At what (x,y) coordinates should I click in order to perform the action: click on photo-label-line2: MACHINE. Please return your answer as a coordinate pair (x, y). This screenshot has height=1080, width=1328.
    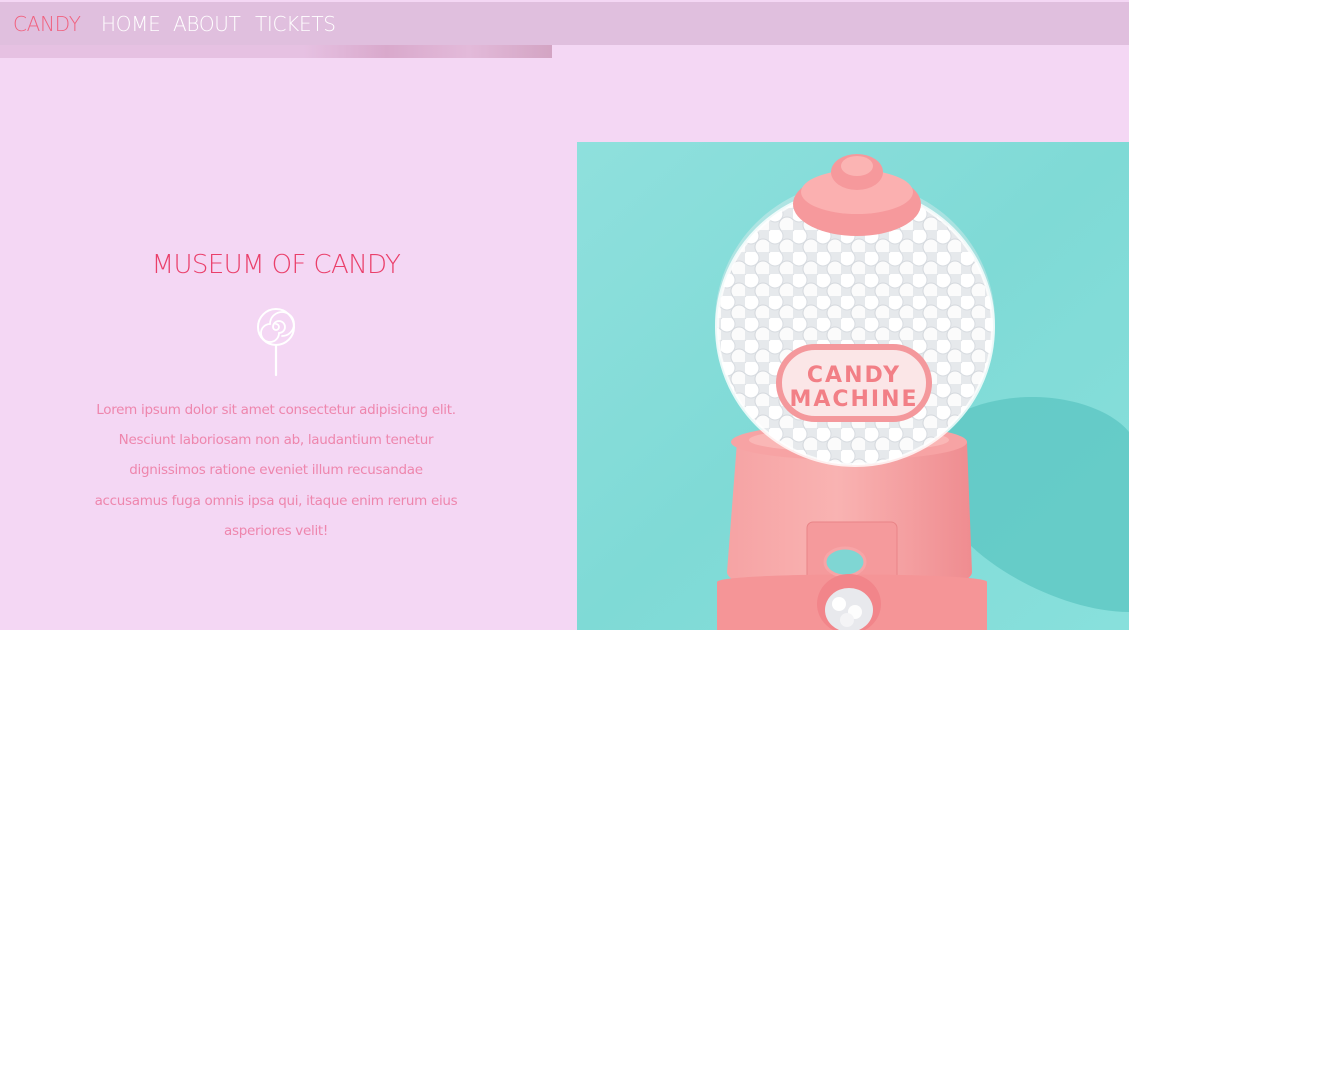
    Looking at the image, I should click on (853, 399).